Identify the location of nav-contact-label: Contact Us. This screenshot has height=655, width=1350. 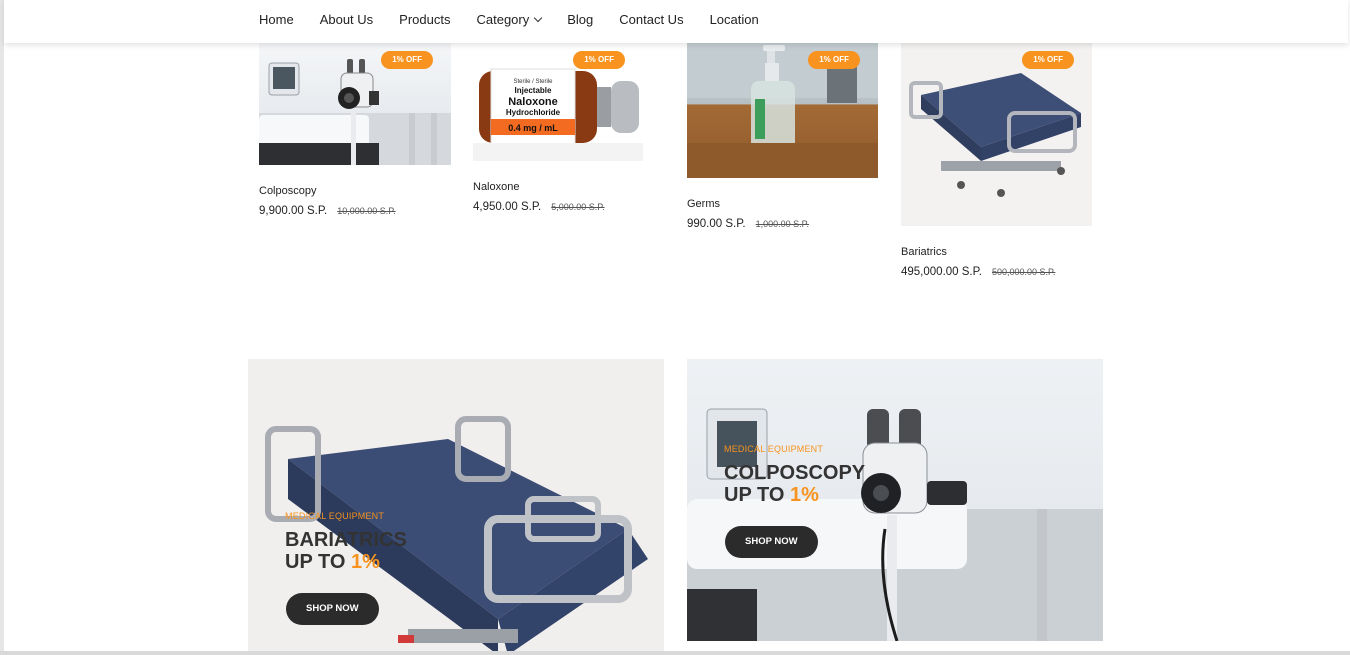
(651, 19).